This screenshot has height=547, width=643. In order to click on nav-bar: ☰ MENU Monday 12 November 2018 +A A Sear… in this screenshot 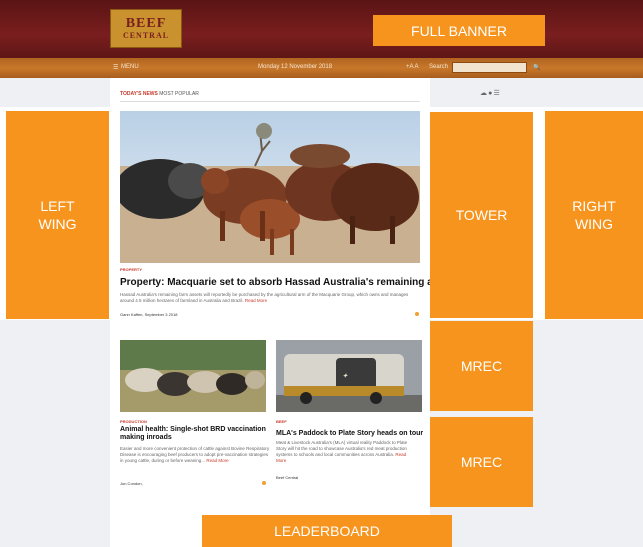, I will do `click(321, 68)`.